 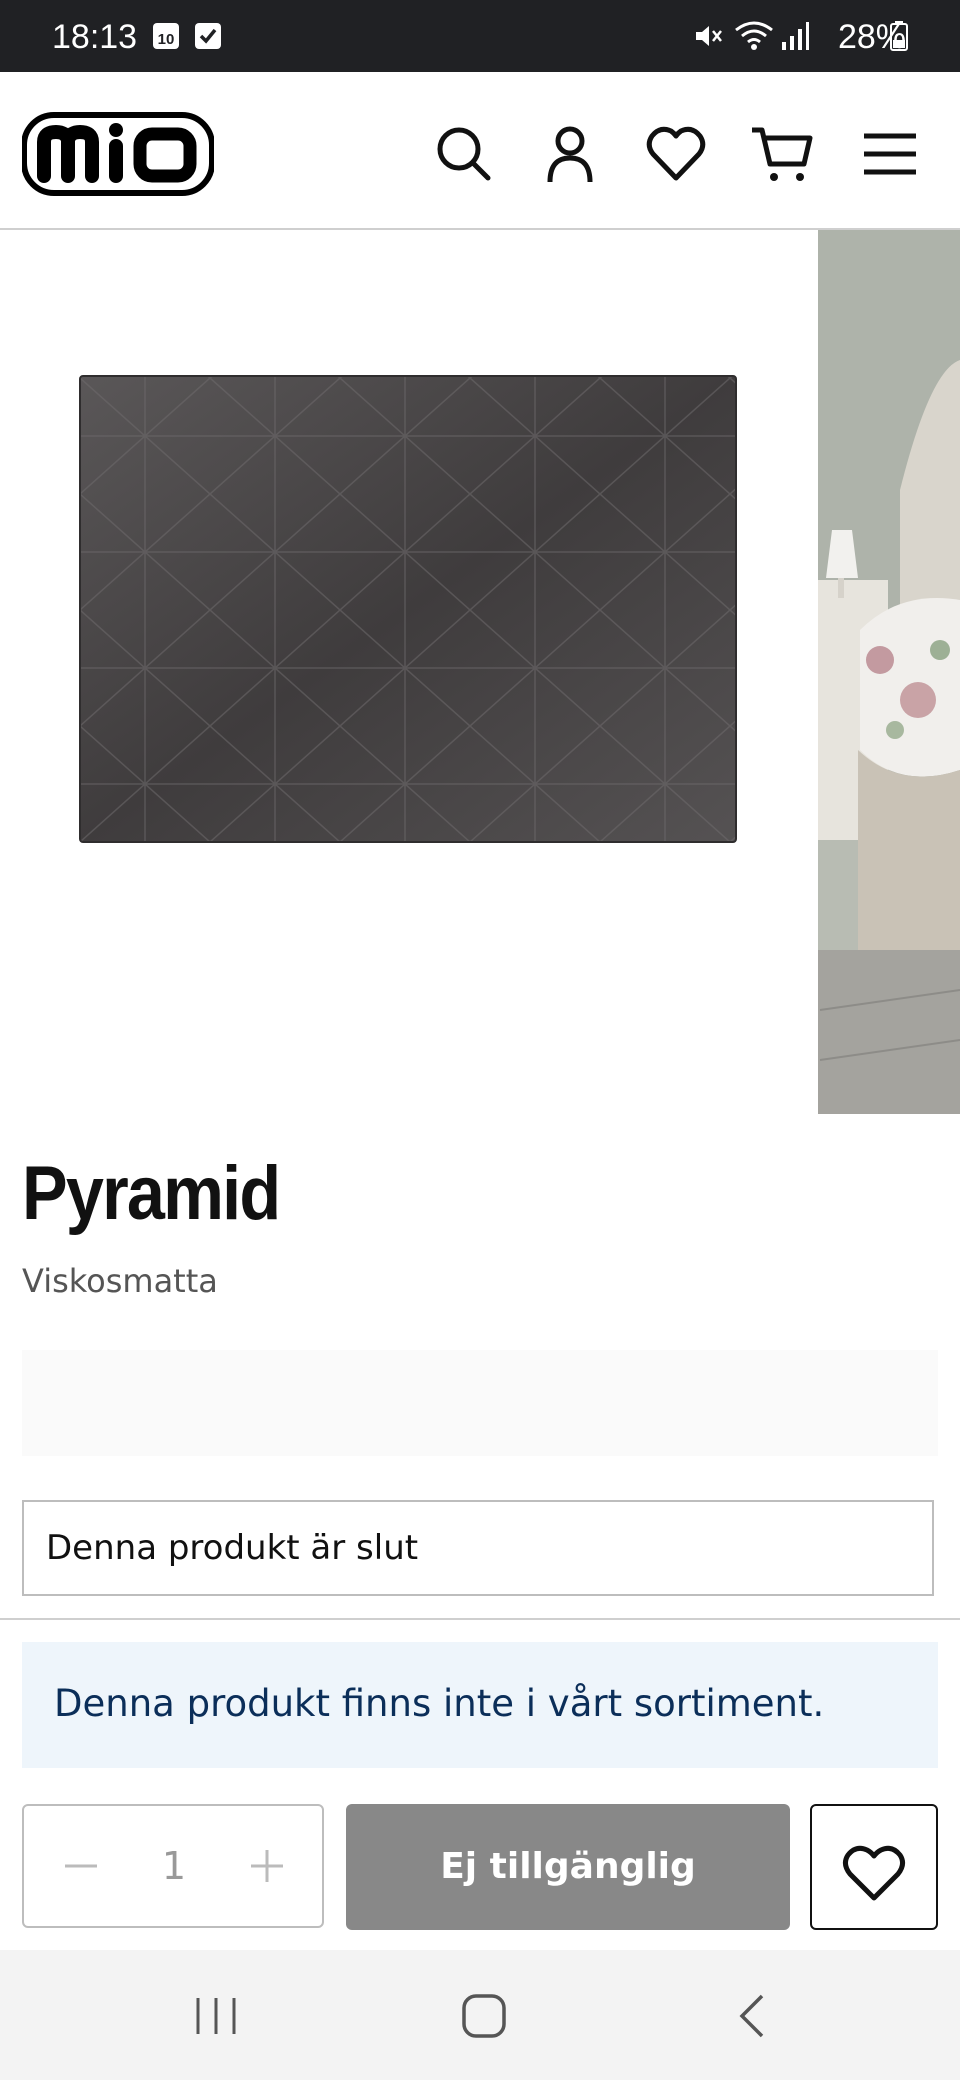 What do you see at coordinates (208, 37) in the screenshot?
I see `checkbox-notification-icon` at bounding box center [208, 37].